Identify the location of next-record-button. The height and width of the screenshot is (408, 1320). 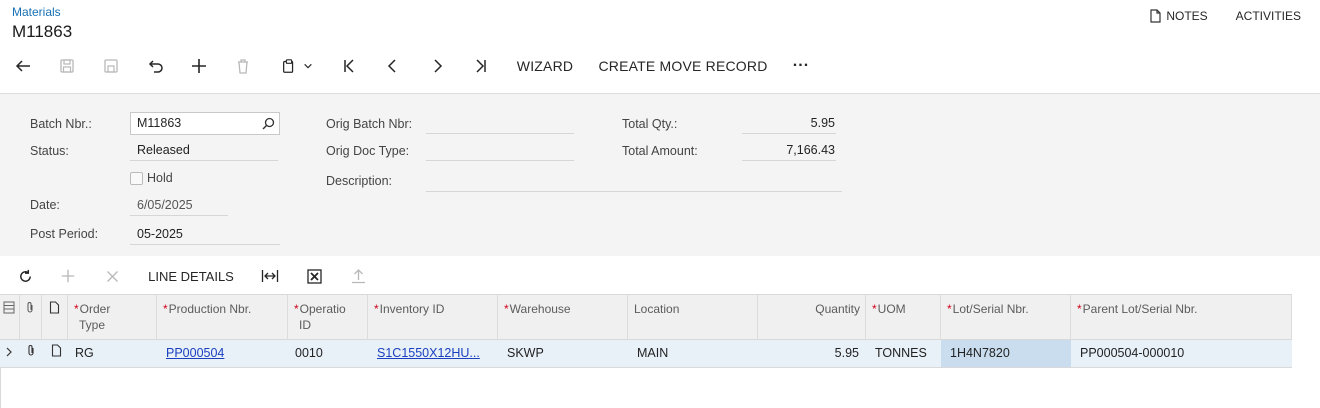
(437, 66).